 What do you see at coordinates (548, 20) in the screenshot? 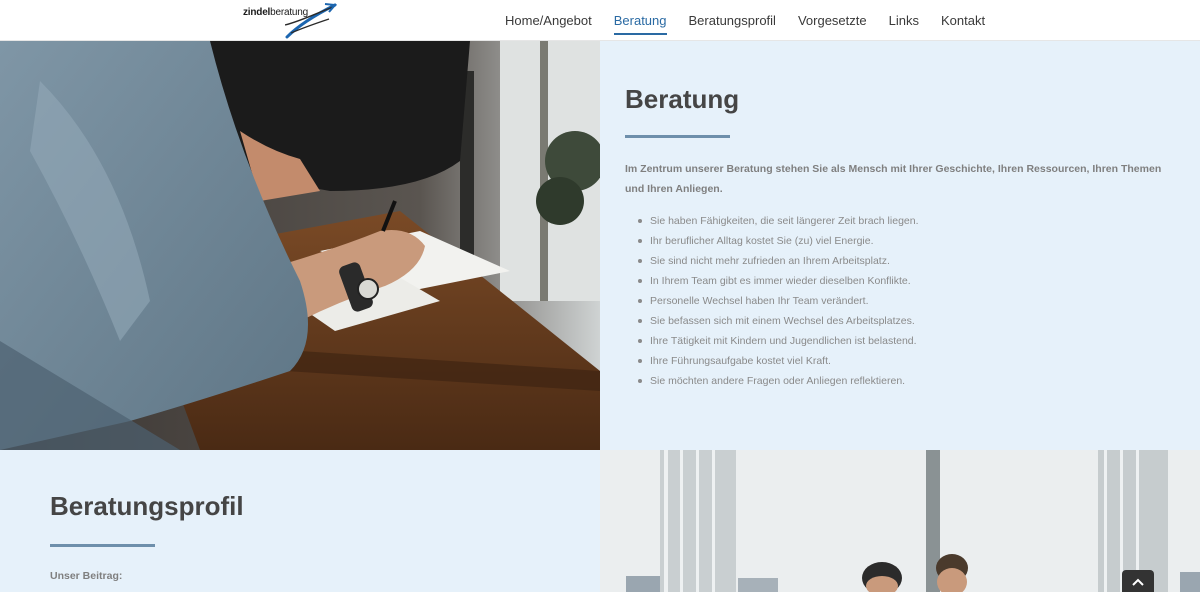
I see `nav-item-home-angebot: Home/Angebot` at bounding box center [548, 20].